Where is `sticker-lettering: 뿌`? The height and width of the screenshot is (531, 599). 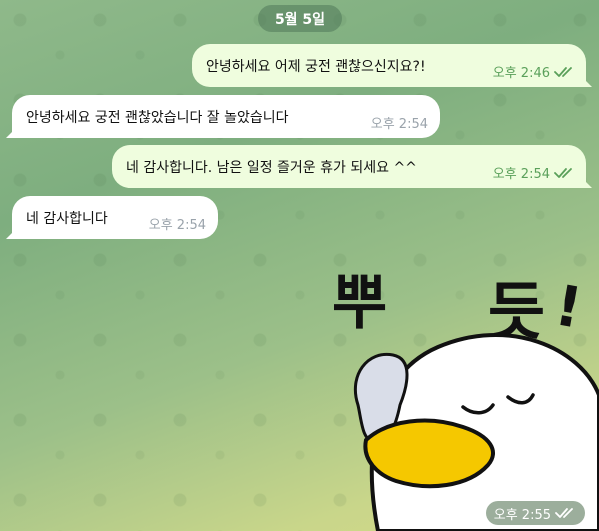 sticker-lettering: 뿌 is located at coordinates (359, 303).